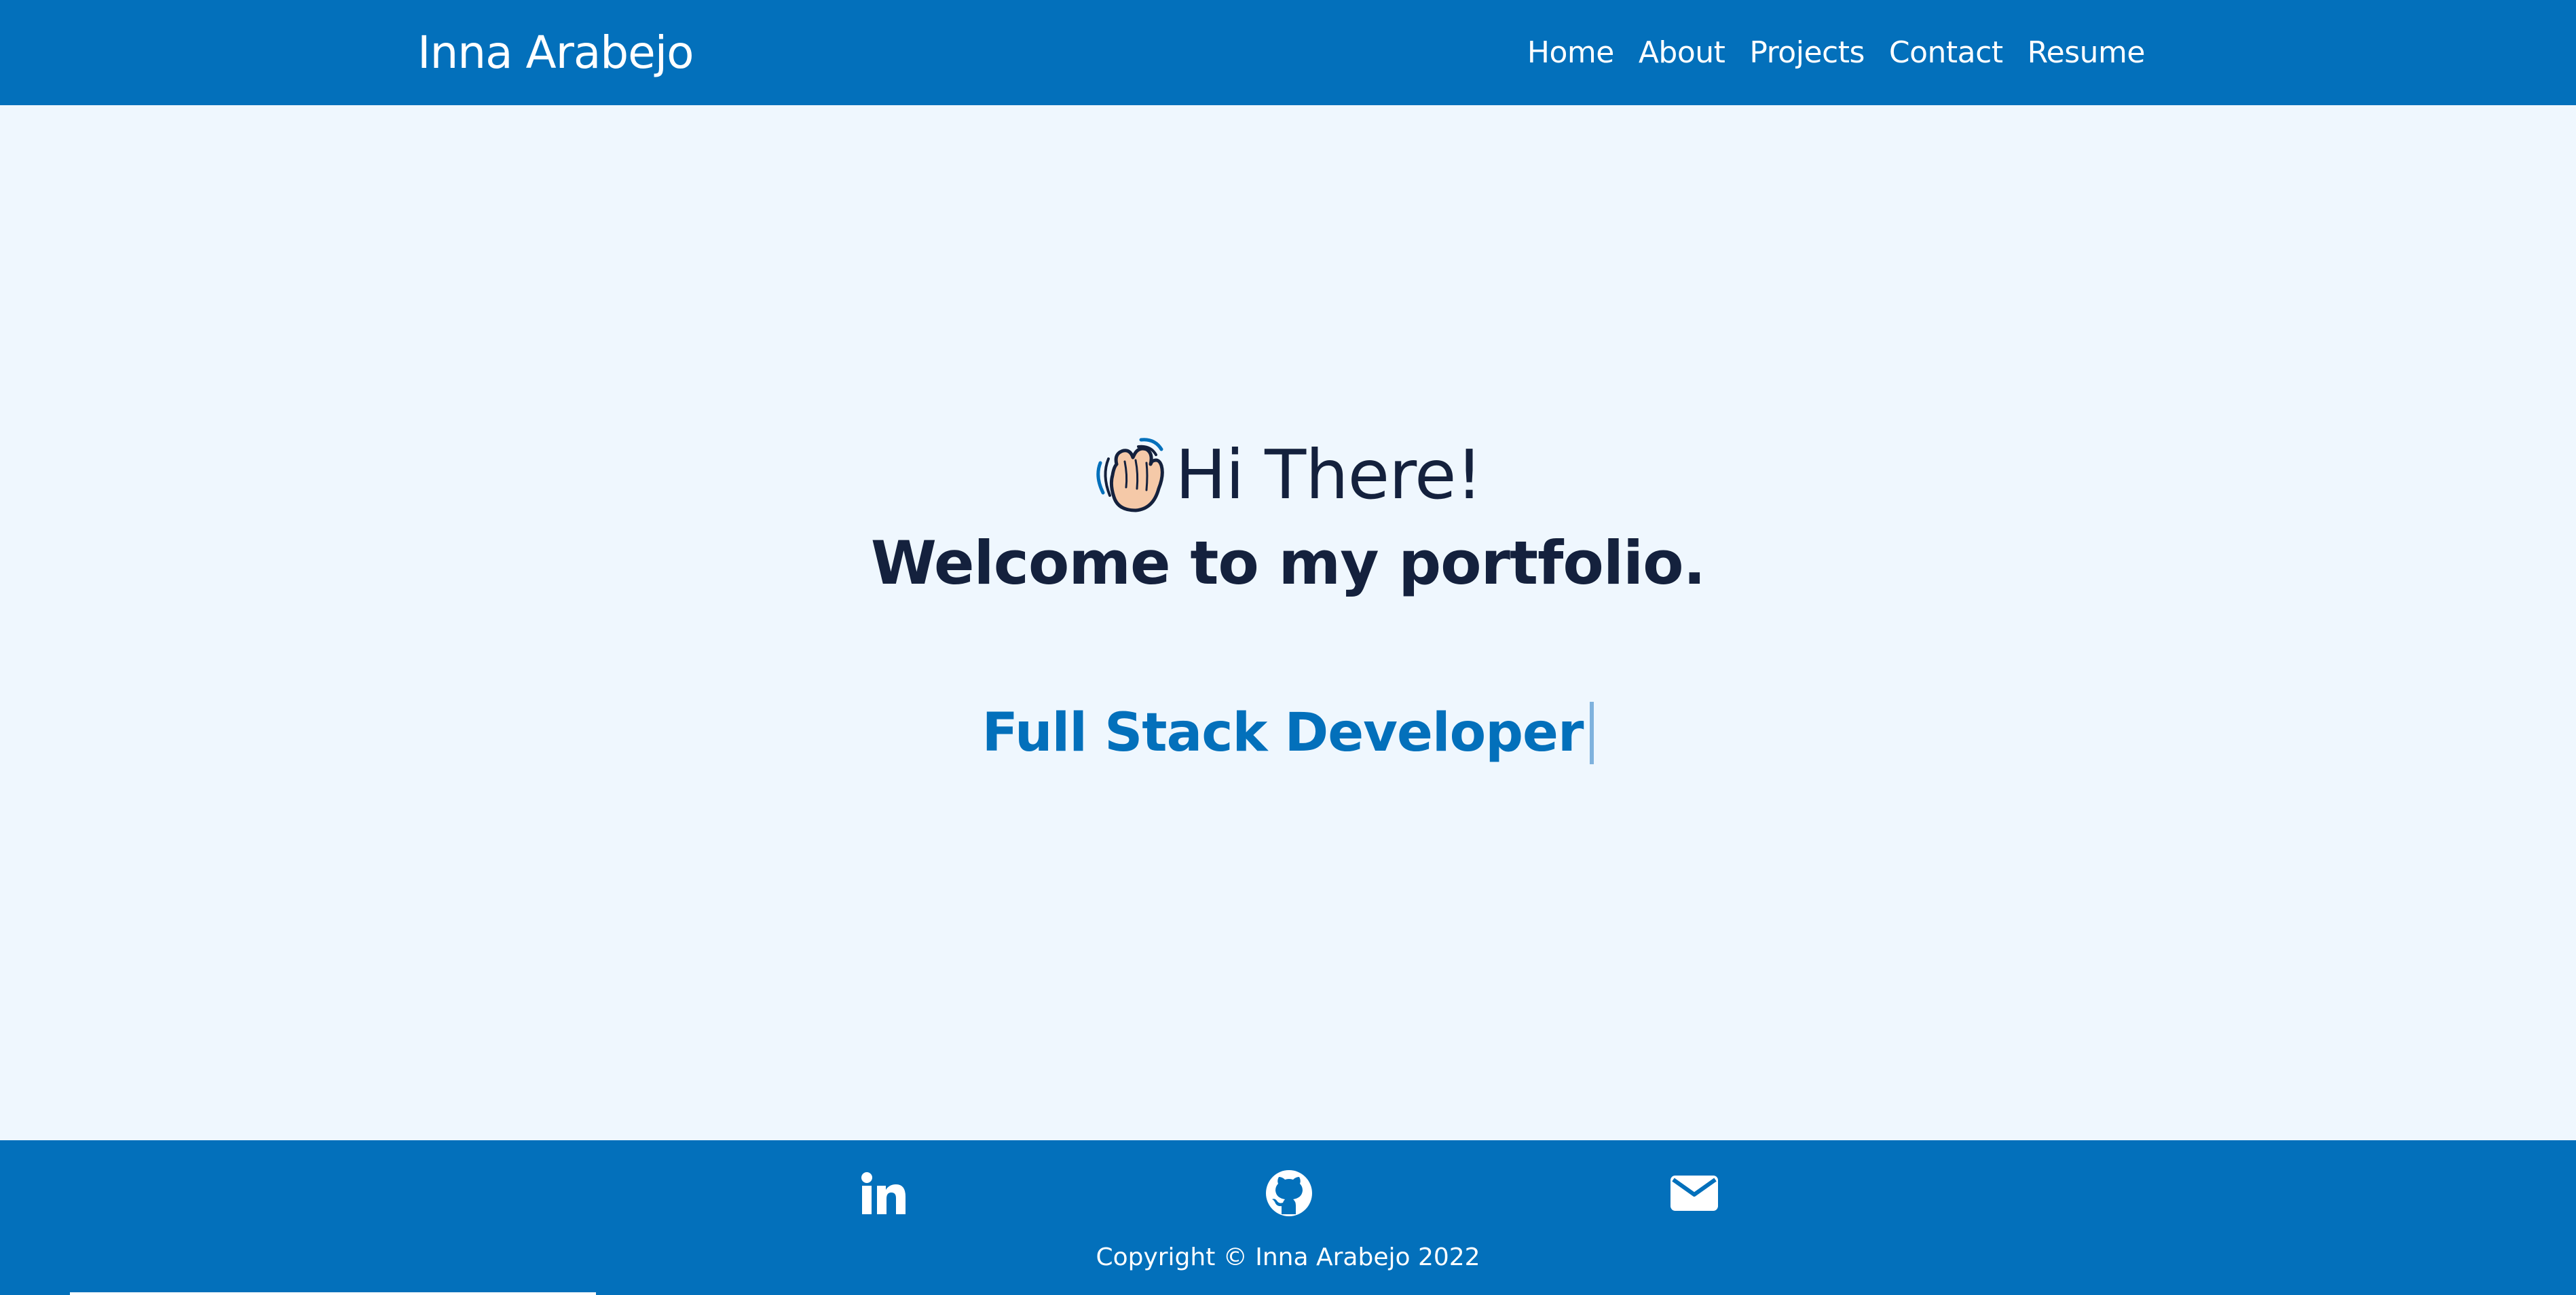  What do you see at coordinates (883, 1193) in the screenshot?
I see `linkedin-icon` at bounding box center [883, 1193].